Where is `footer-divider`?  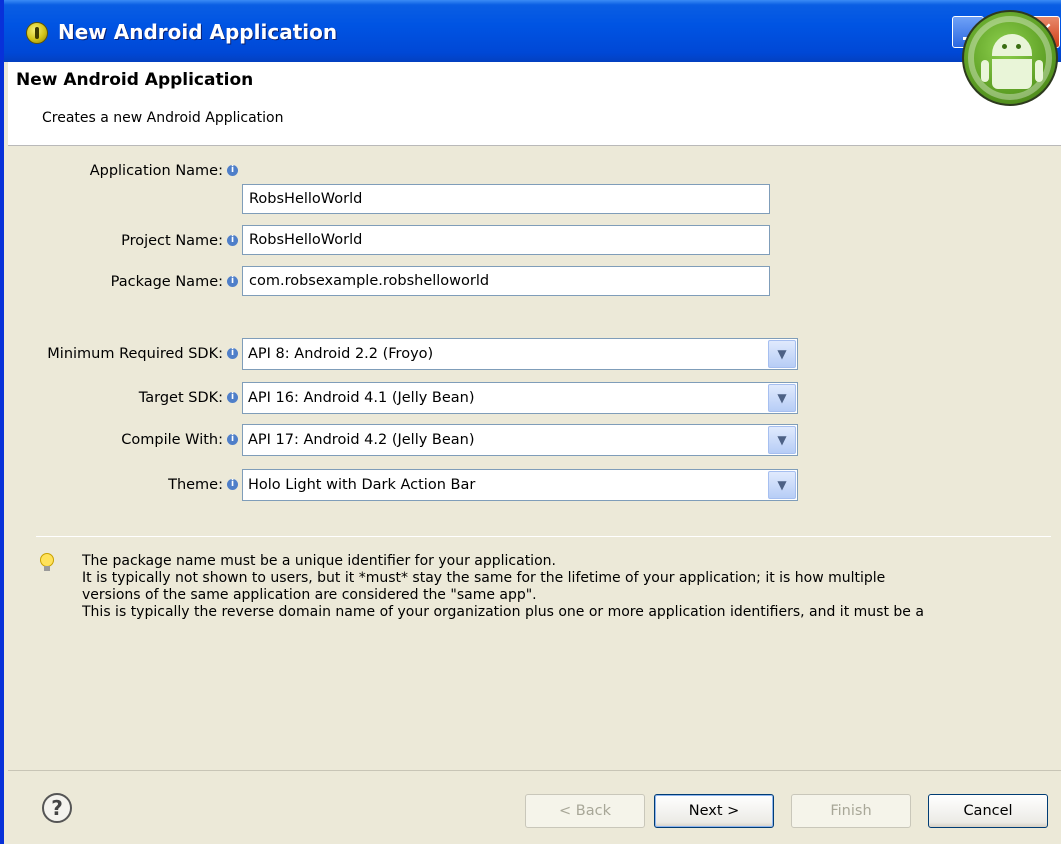
footer-divider is located at coordinates (534, 770).